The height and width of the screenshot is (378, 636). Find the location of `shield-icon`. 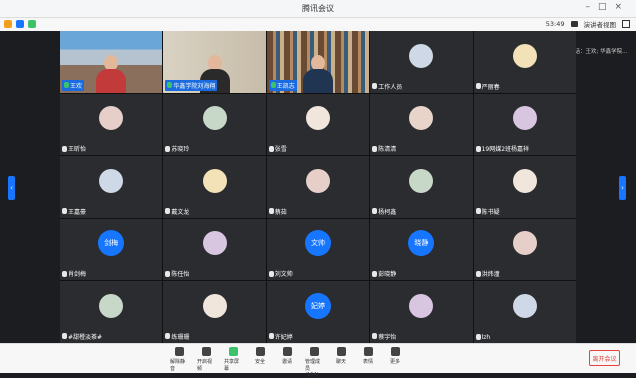

shield-icon is located at coordinates (20, 24).